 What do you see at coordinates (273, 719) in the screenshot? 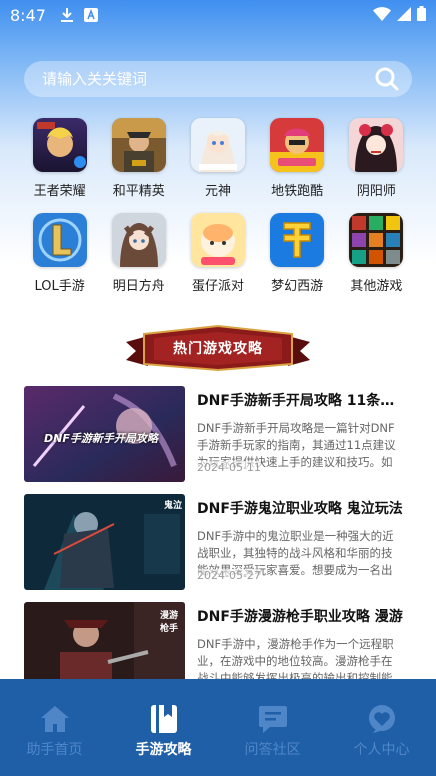
I see `chat-icon` at bounding box center [273, 719].